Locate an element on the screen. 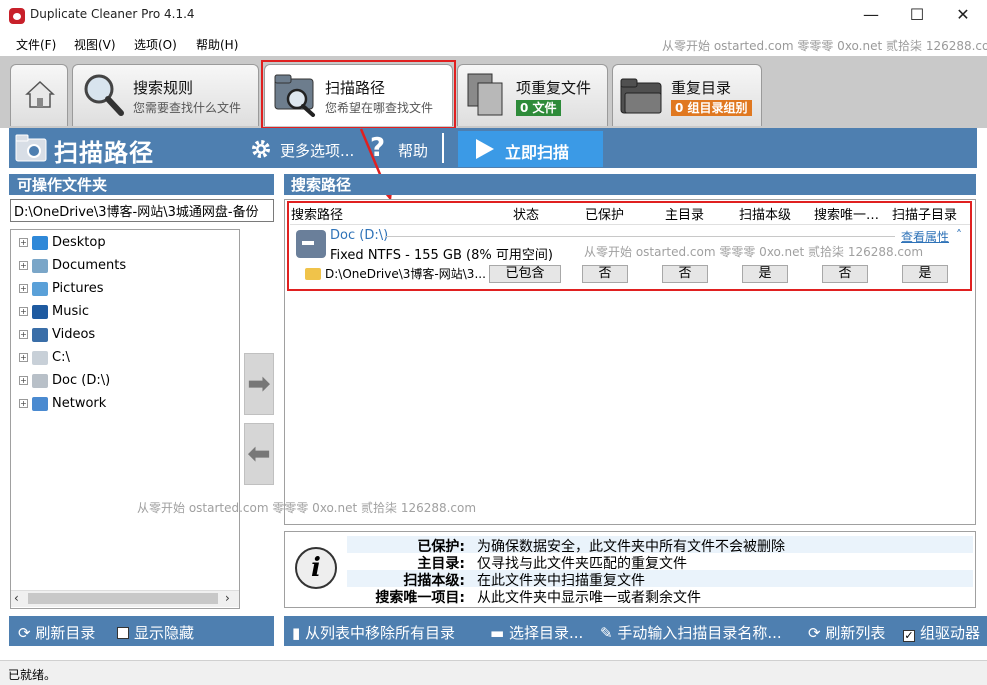  add-to-list-button: ➡ is located at coordinates (259, 384).